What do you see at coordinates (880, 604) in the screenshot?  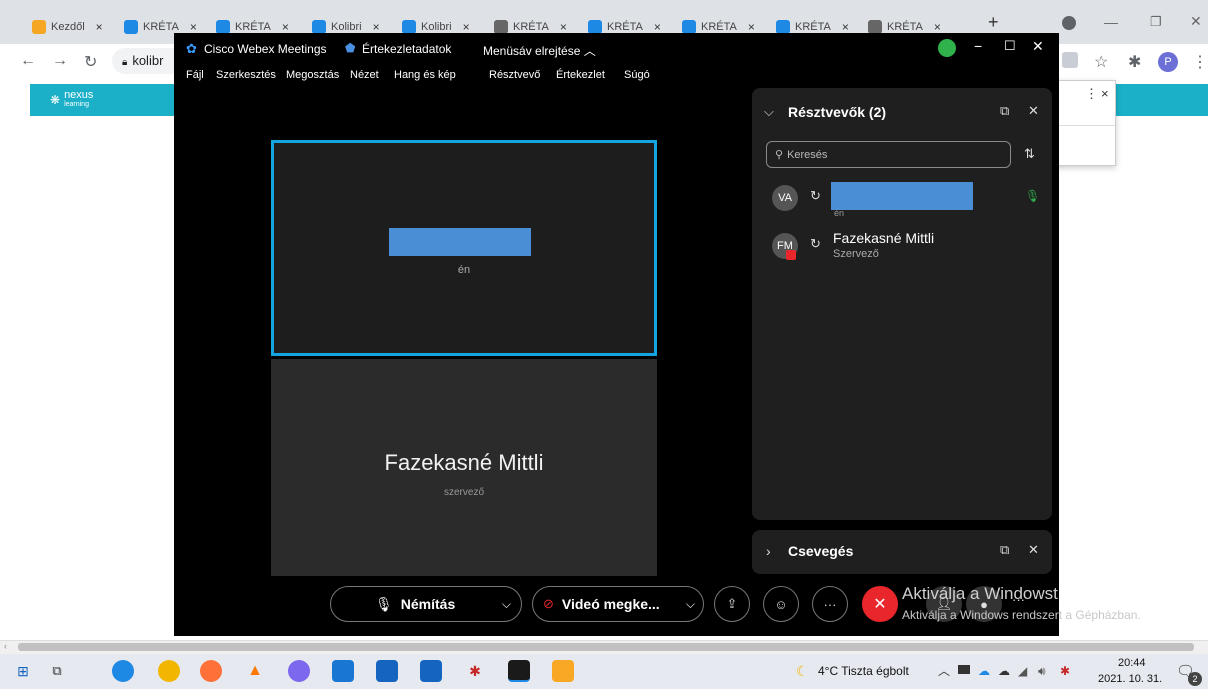 I see `leave-meeting-button: ✕` at bounding box center [880, 604].